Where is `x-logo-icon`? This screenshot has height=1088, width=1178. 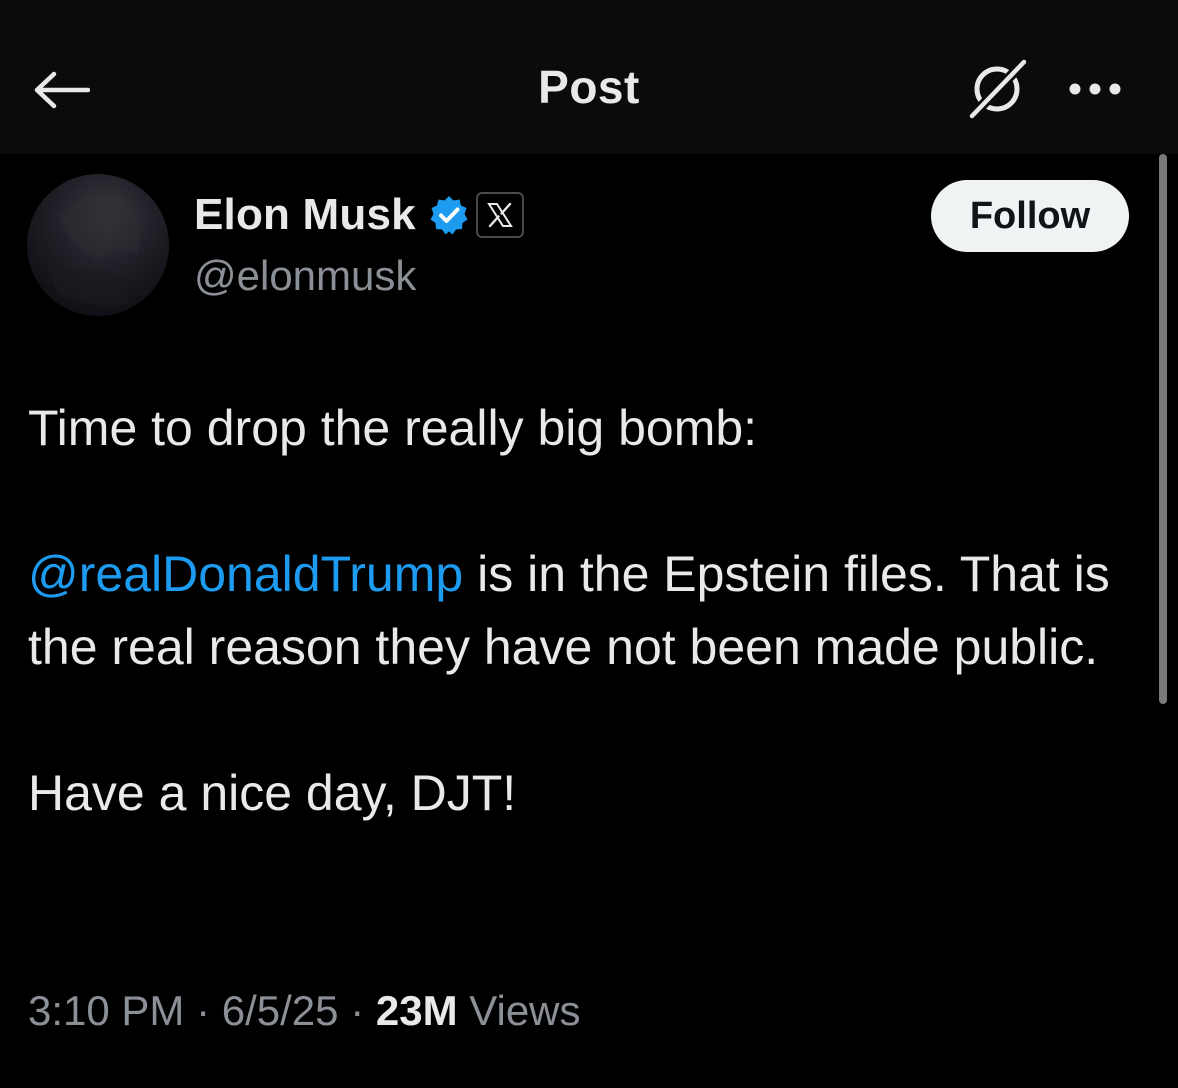
x-logo-icon is located at coordinates (500, 215).